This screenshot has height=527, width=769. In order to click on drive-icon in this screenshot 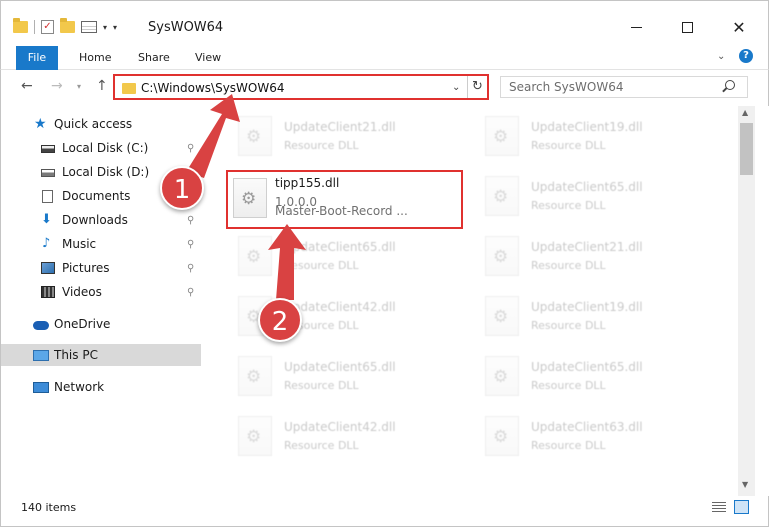, I will do `click(48, 173)`.